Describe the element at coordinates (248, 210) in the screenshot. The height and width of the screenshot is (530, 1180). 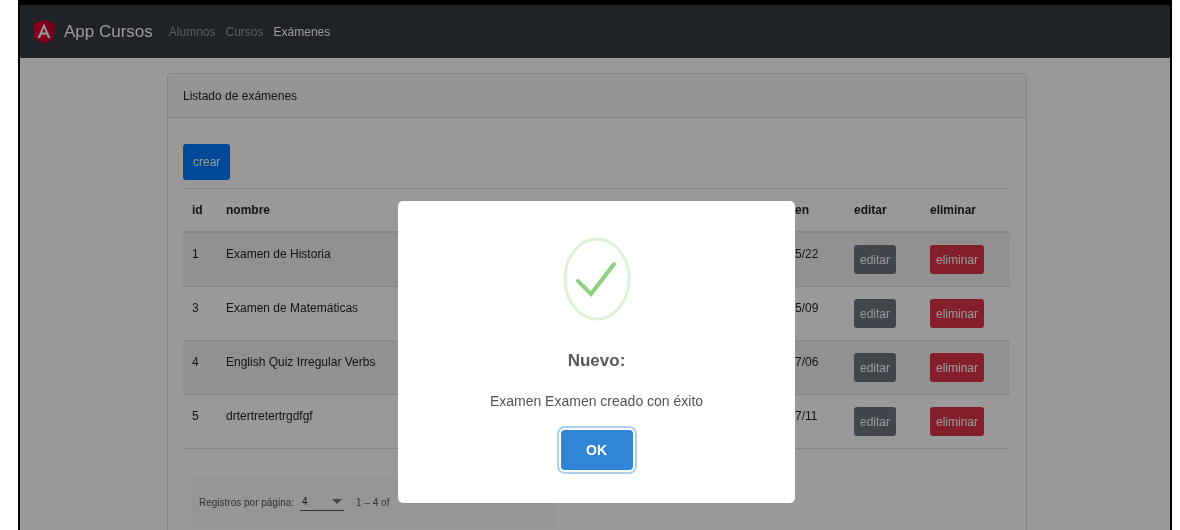
I see `column-header: nombre` at that location.